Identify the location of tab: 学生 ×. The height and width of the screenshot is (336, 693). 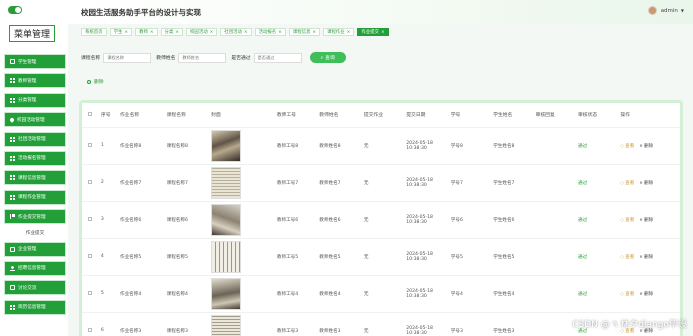
(121, 32).